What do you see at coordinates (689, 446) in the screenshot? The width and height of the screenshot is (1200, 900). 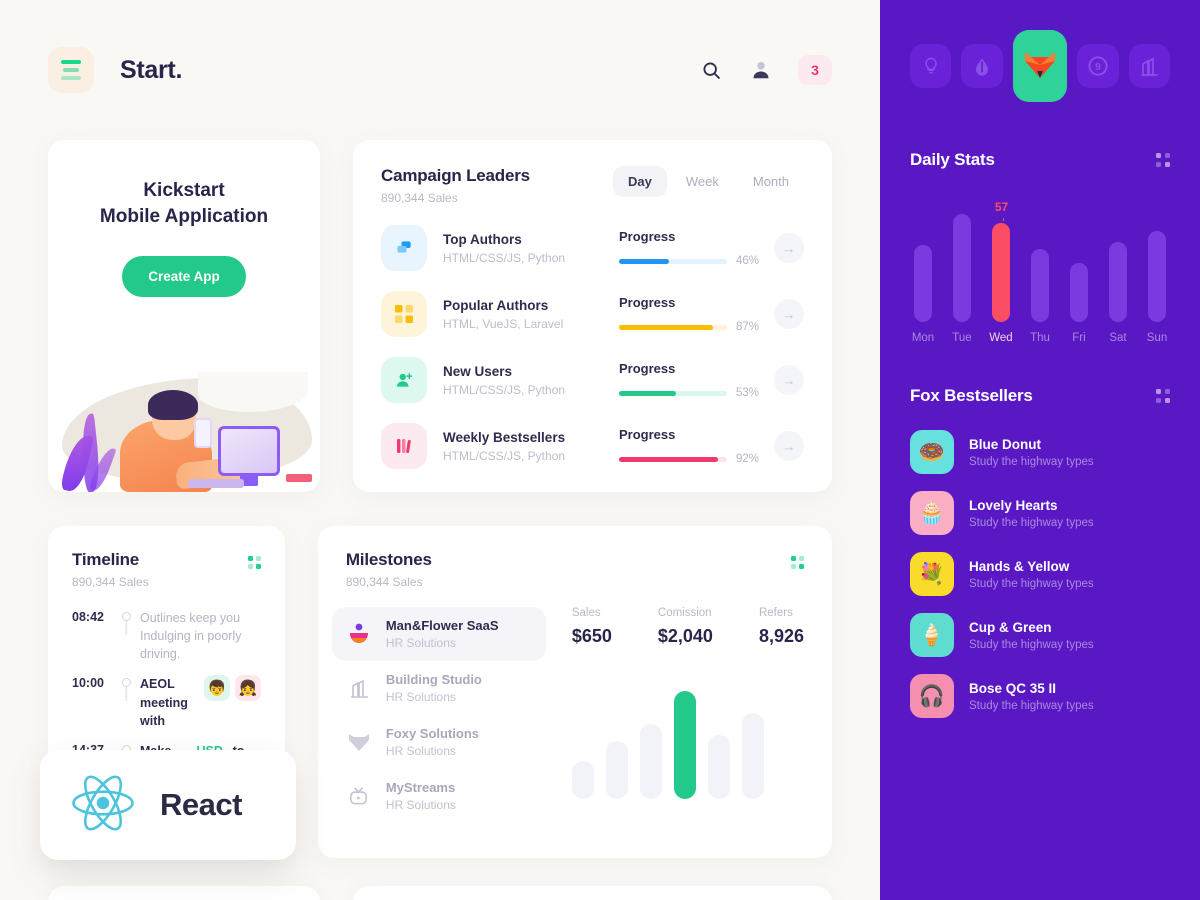 I see `leader-progress: Progress 92%` at bounding box center [689, 446].